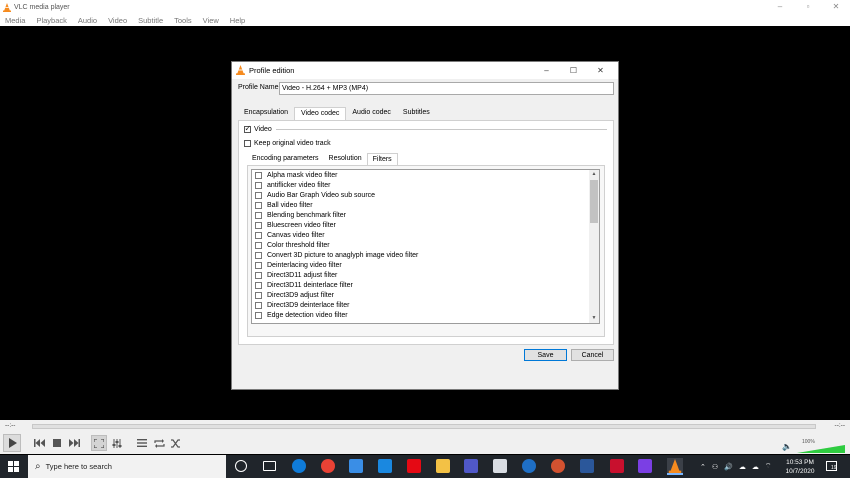 The width and height of the screenshot is (850, 478). I want to click on filter-item: Direct3D11 deinterlace filter, so click(421, 285).